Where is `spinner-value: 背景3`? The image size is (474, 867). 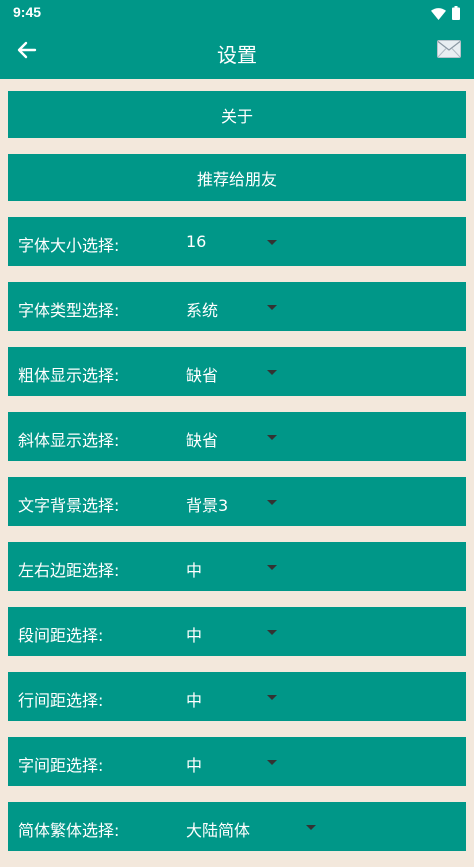
spinner-value: 背景3 is located at coordinates (207, 505).